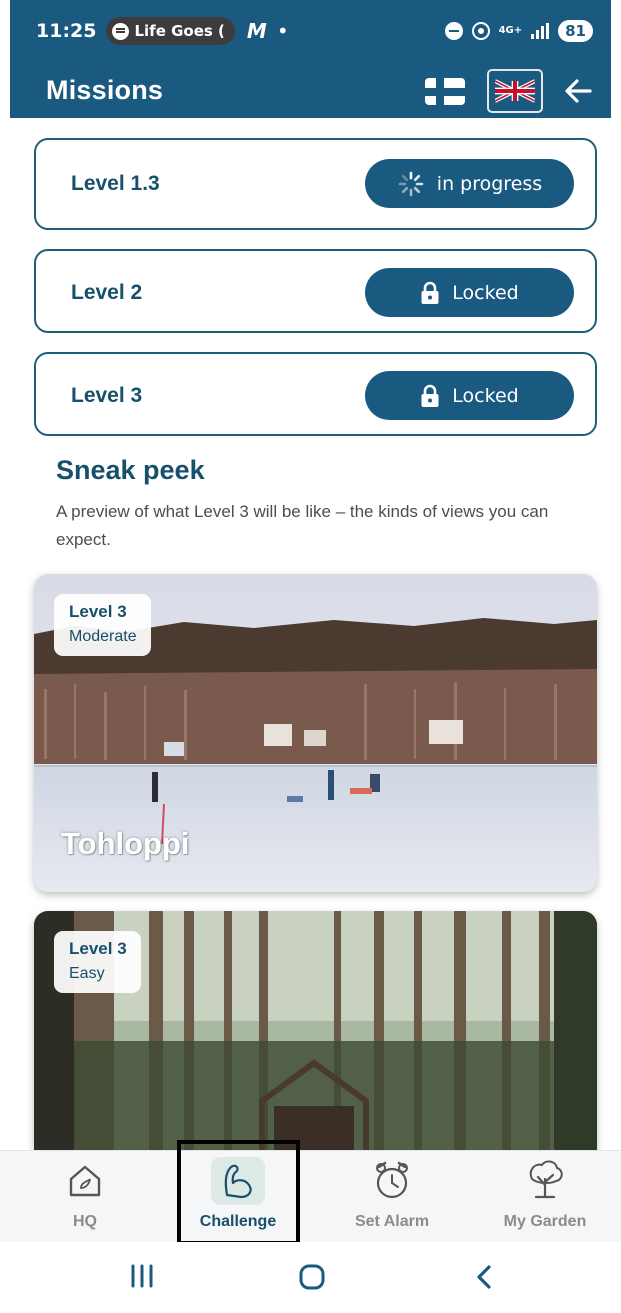  I want to click on nav-hq: HQ, so click(85, 1196).